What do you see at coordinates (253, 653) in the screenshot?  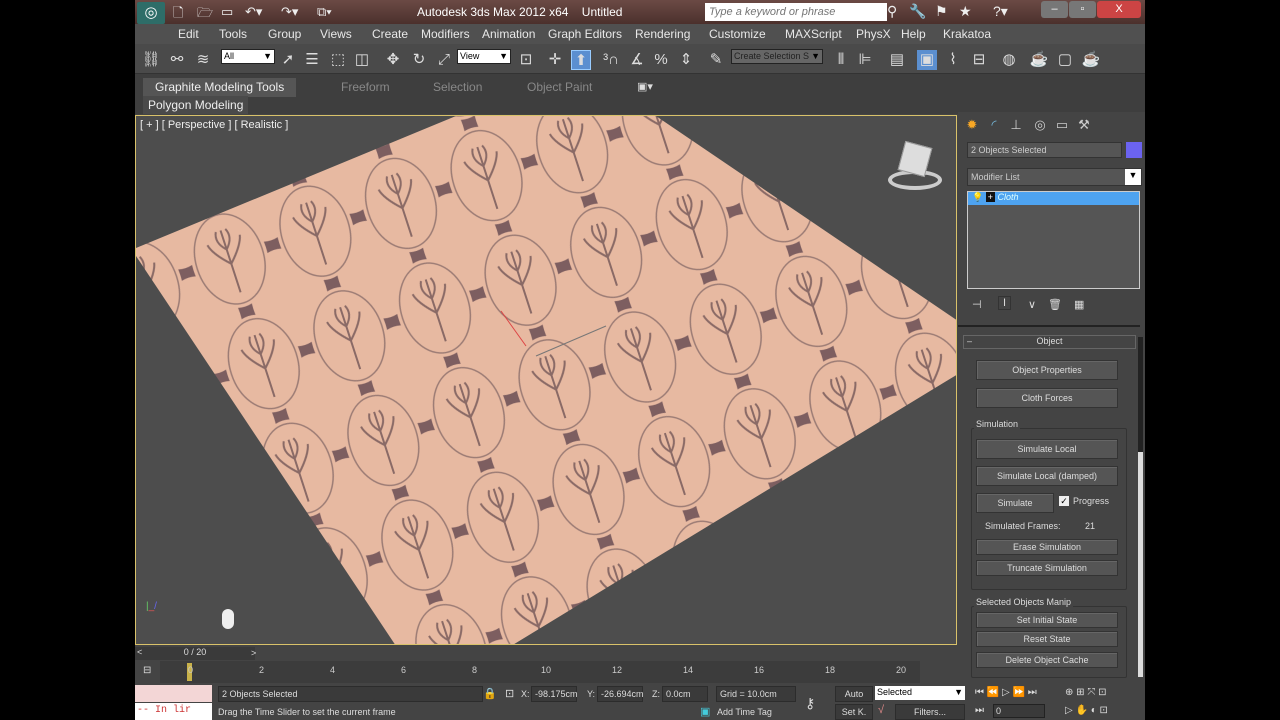 I see `time-slider-next: >` at bounding box center [253, 653].